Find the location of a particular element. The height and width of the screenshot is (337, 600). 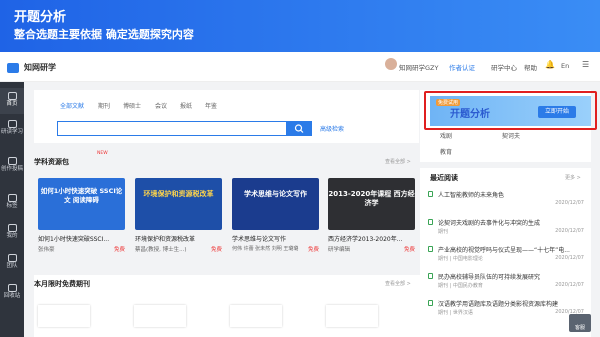

trash-icon is located at coordinates (12, 288).